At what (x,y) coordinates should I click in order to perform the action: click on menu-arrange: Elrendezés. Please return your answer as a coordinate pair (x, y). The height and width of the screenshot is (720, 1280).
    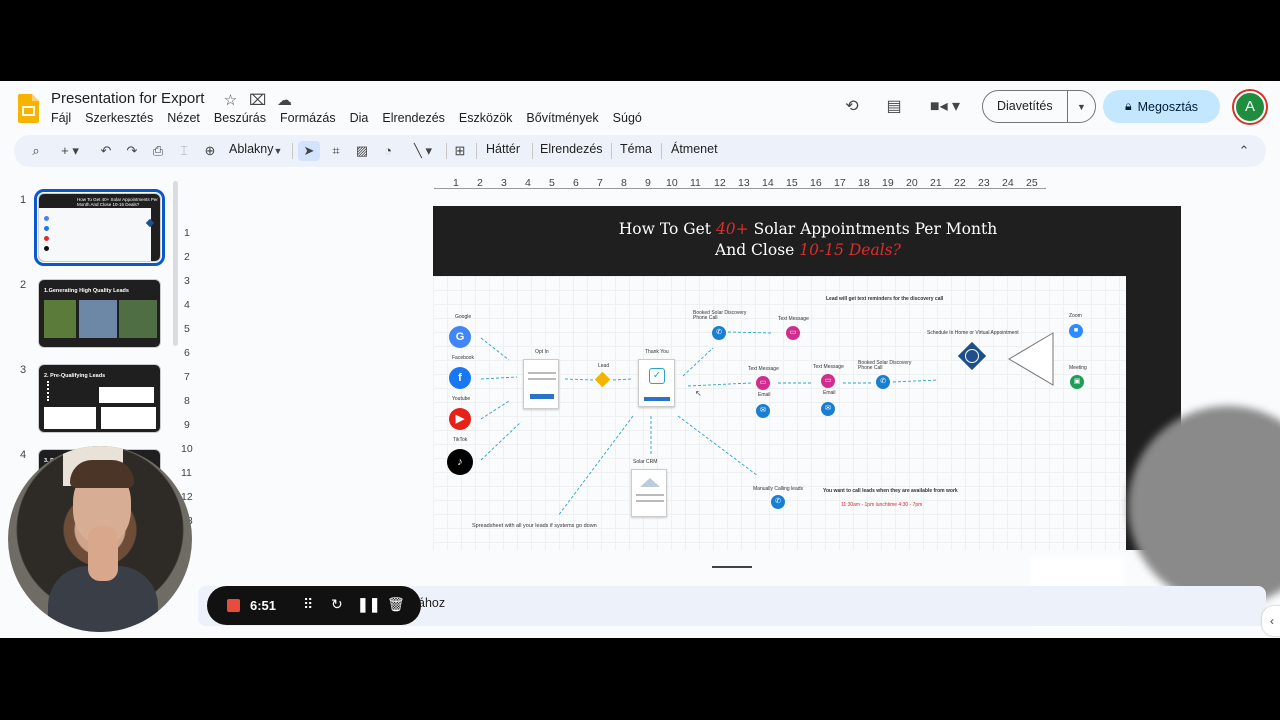
    Looking at the image, I should click on (417, 118).